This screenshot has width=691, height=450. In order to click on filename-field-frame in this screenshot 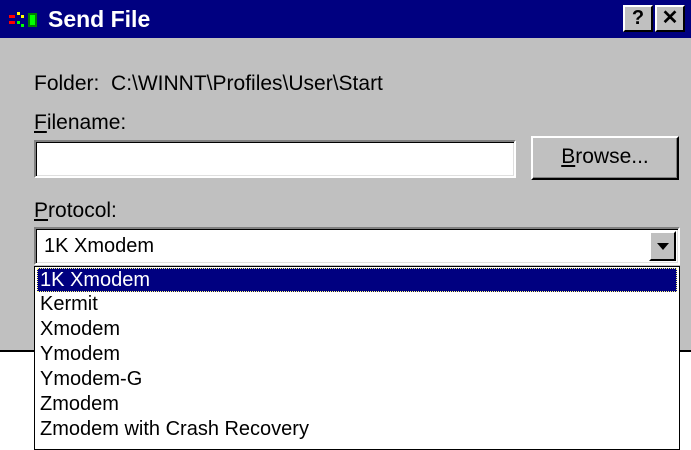, I will do `click(275, 159)`.